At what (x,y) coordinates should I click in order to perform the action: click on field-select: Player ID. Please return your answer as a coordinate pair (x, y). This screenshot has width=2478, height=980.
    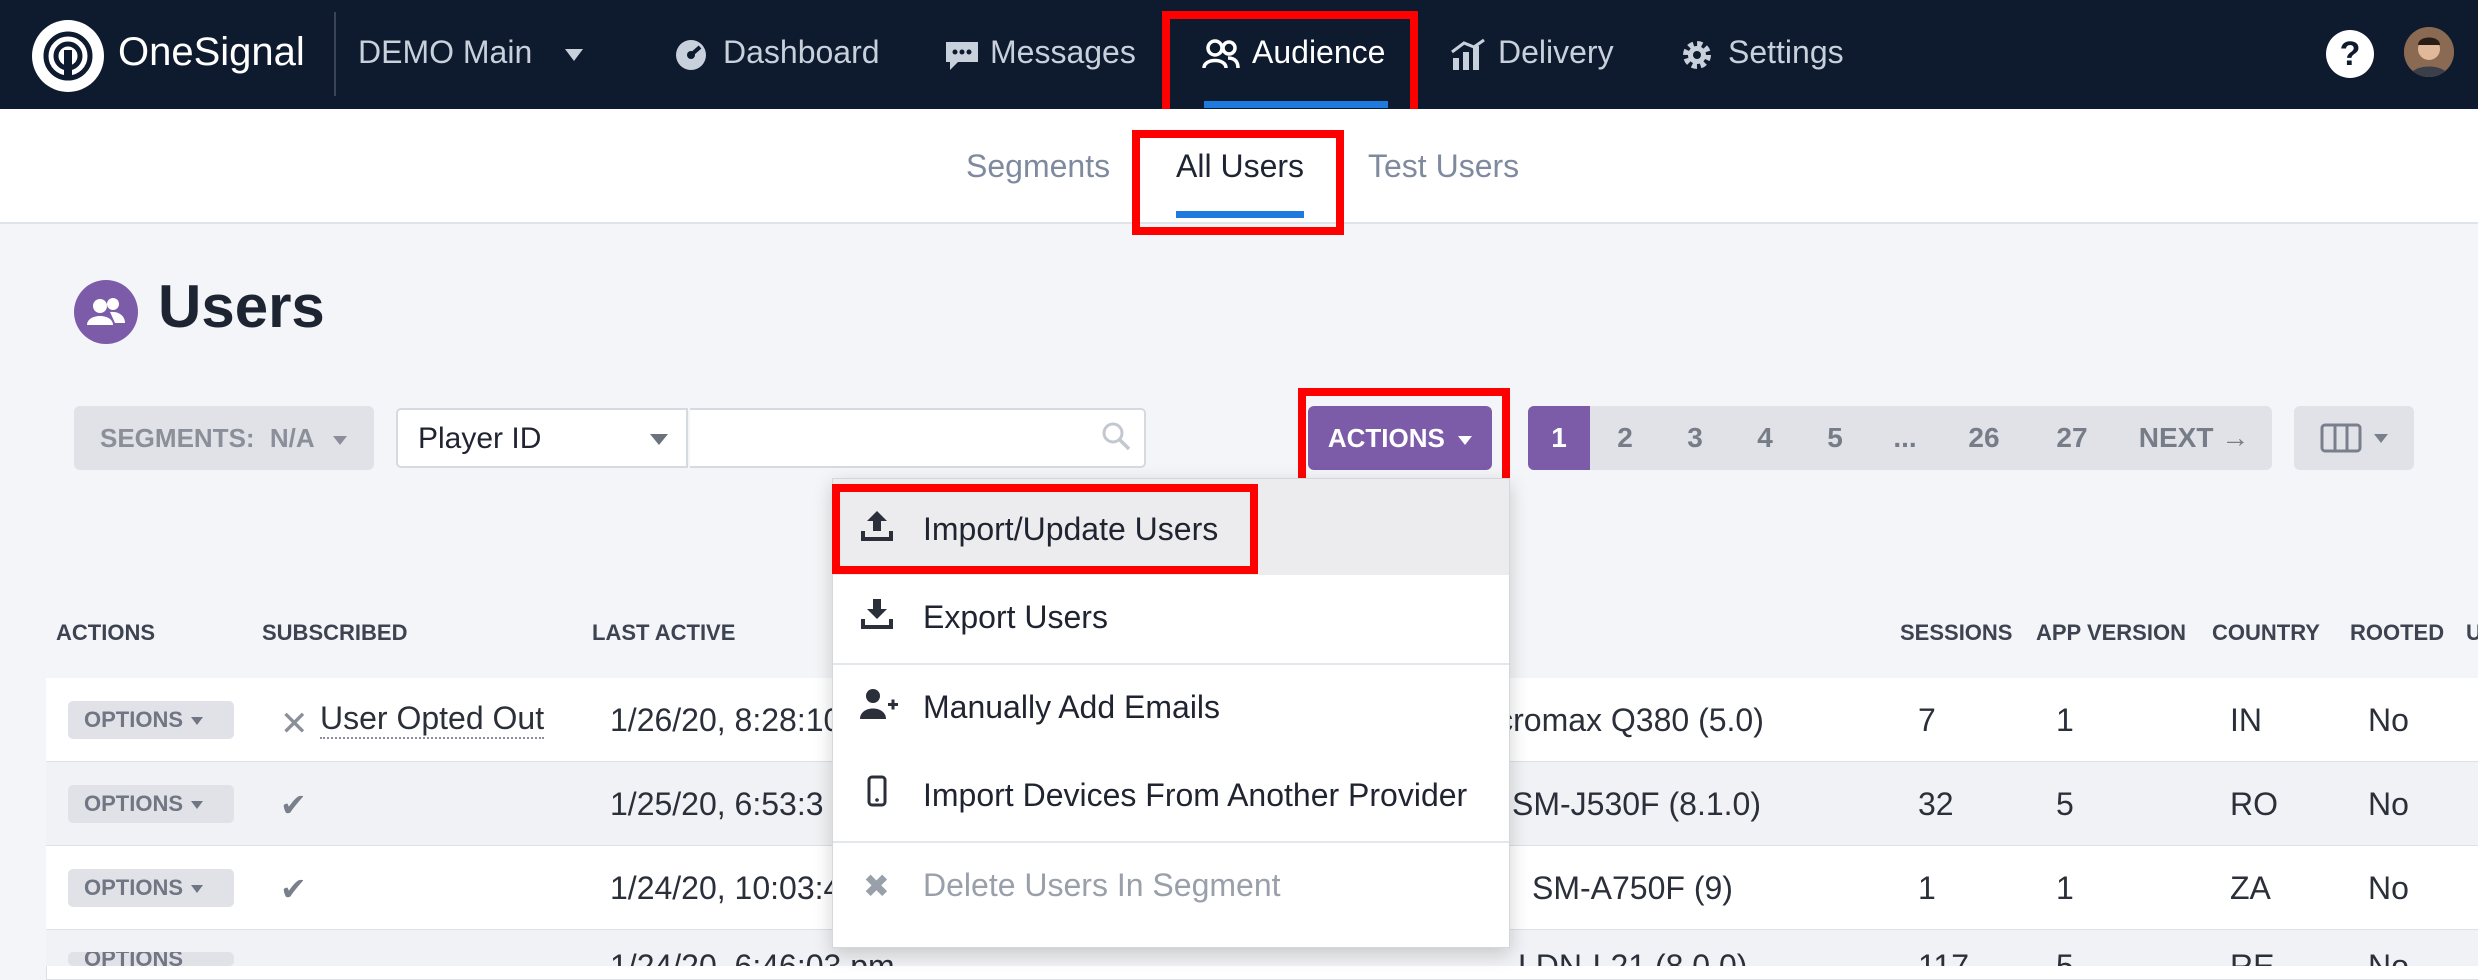
    Looking at the image, I should click on (542, 438).